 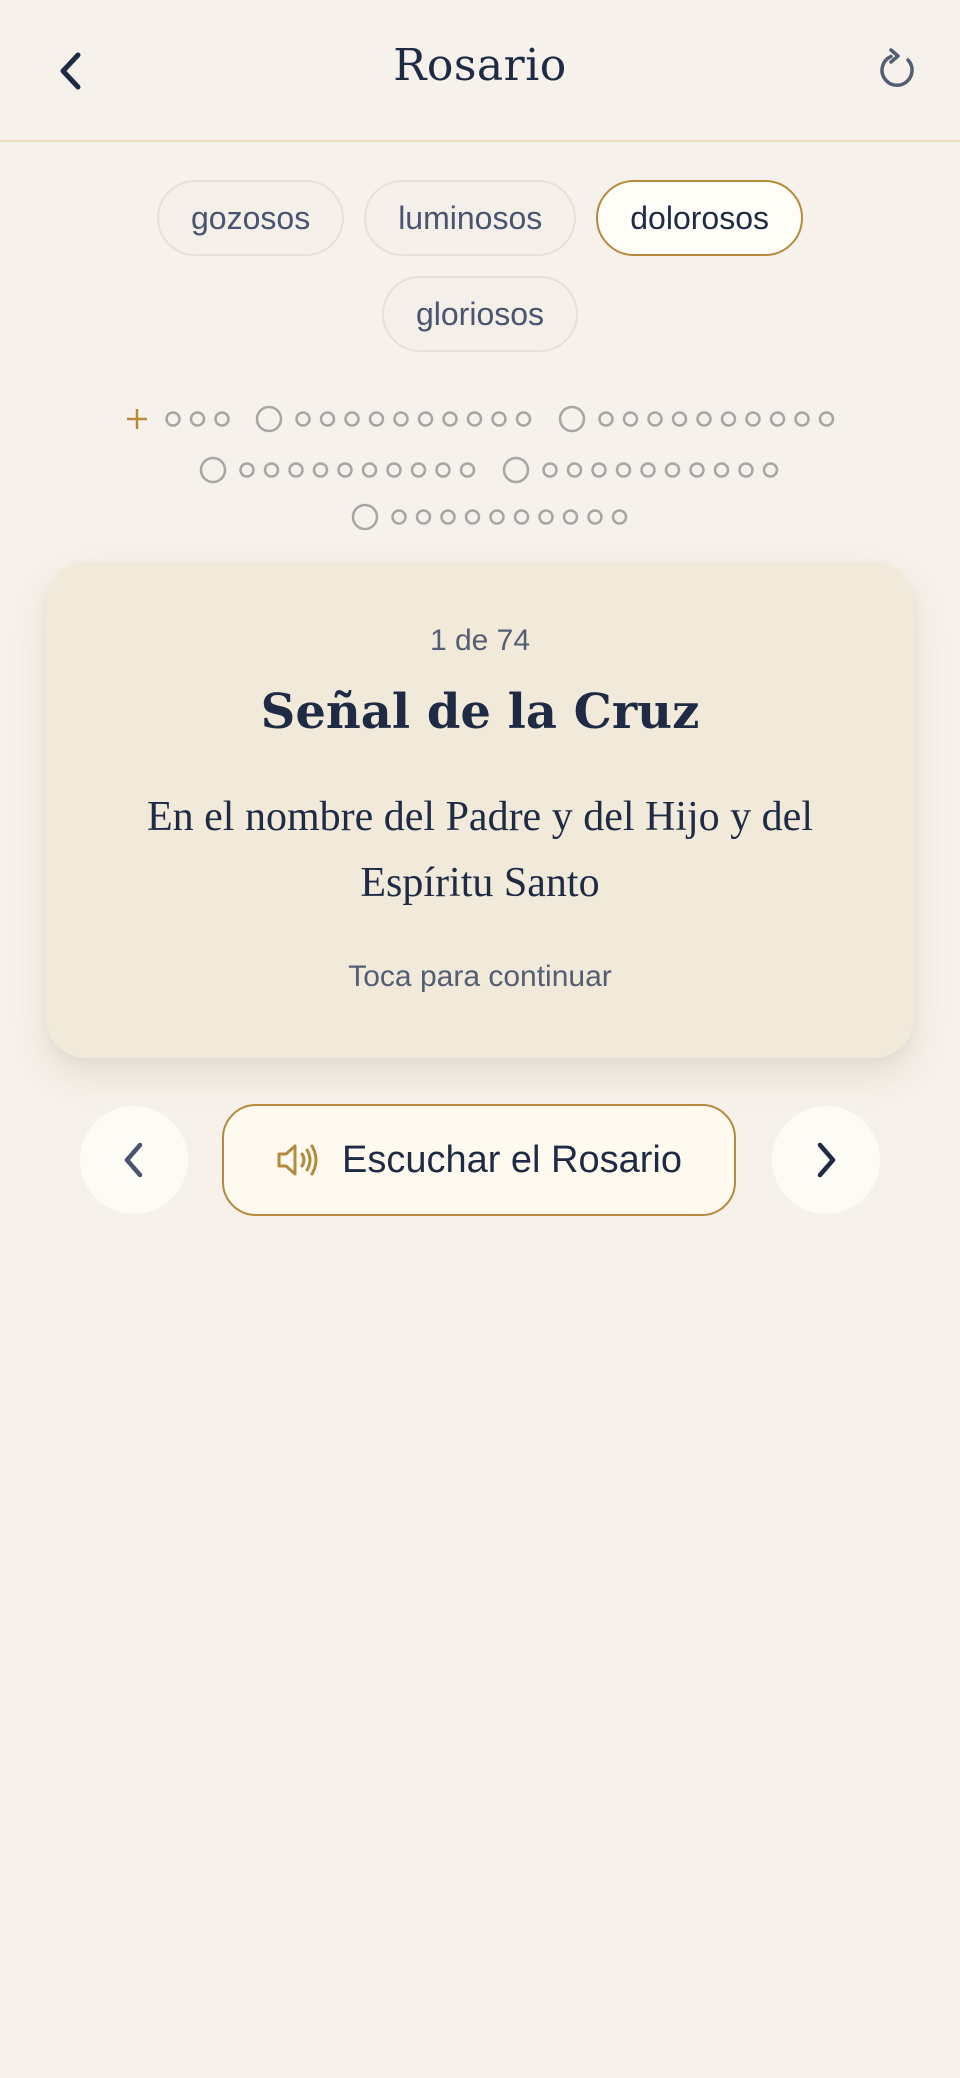 I want to click on prayer-title: Señal de la Cruz, so click(x=480, y=712).